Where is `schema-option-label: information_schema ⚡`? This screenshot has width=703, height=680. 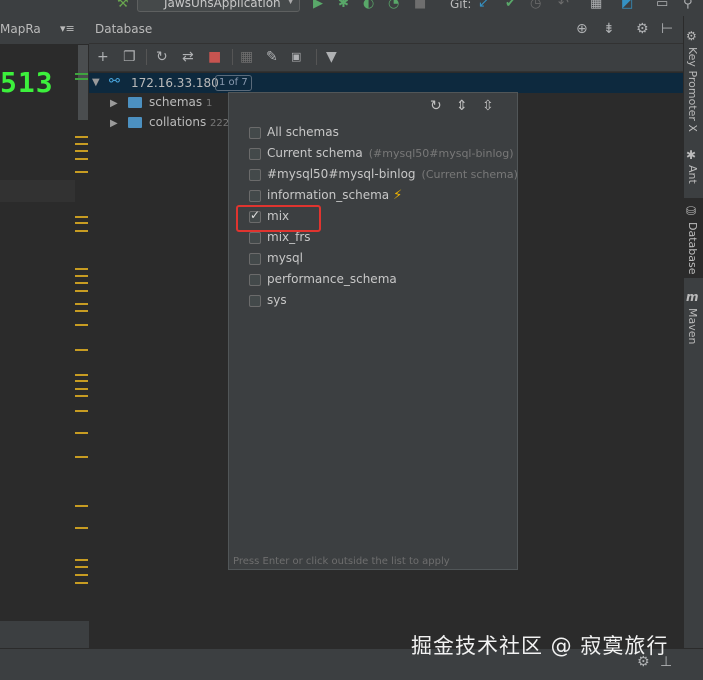 schema-option-label: information_schema ⚡ is located at coordinates (335, 195).